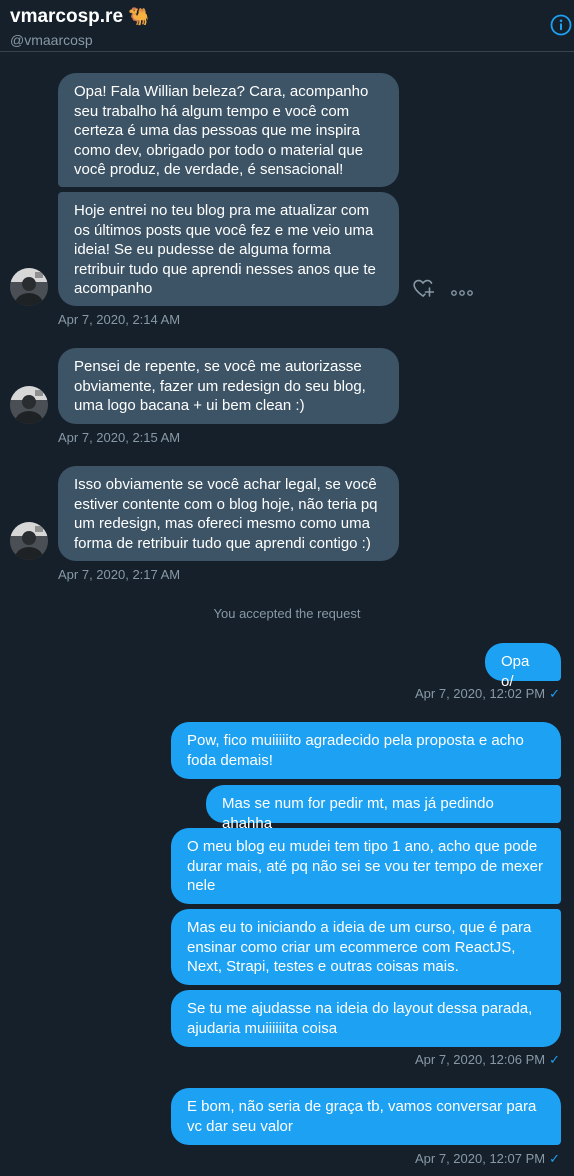  Describe the element at coordinates (561, 25) in the screenshot. I see `info-icon` at that location.